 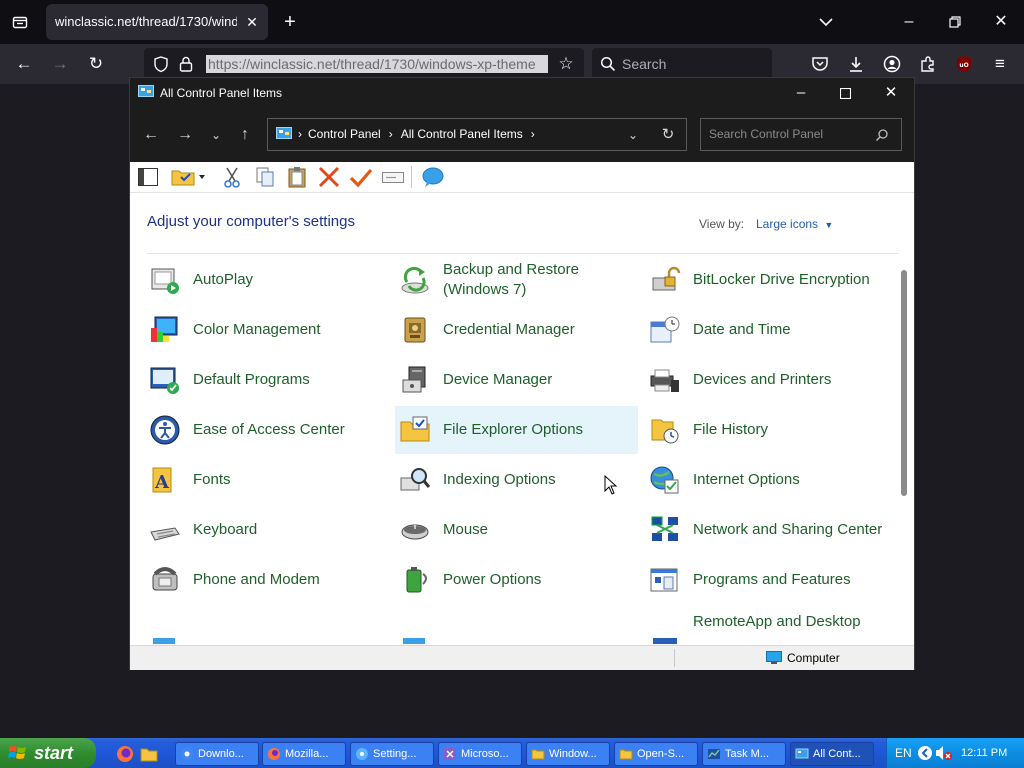 I want to click on tab-list-icon, so click(x=20, y=22).